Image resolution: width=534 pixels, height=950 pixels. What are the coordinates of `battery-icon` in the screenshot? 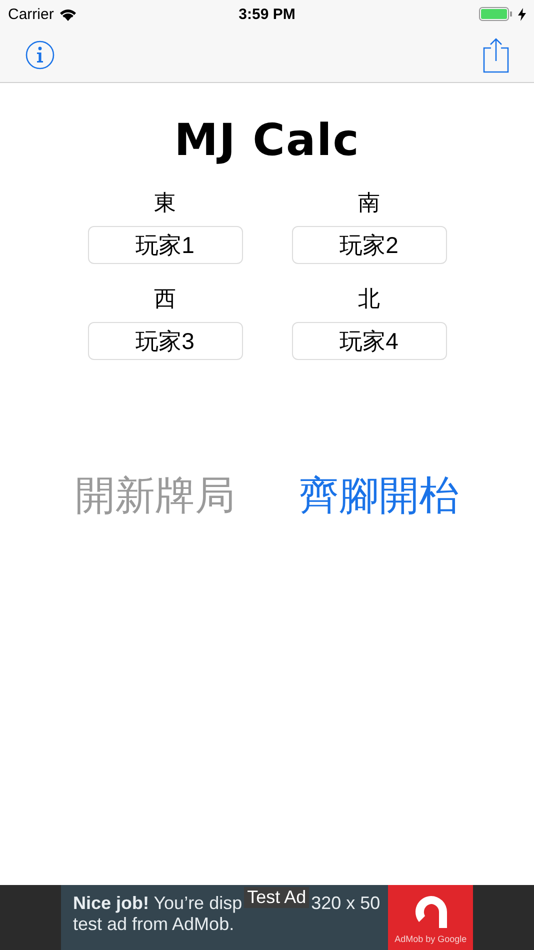 It's located at (496, 14).